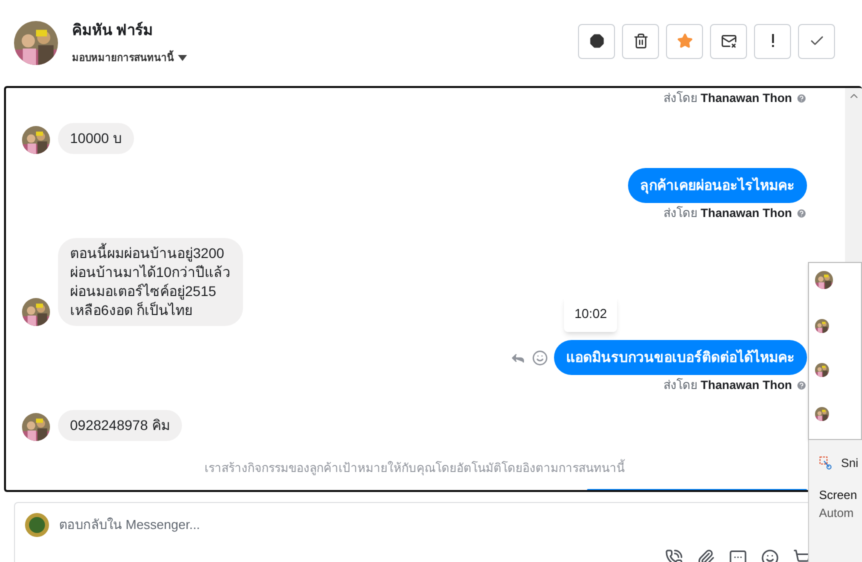 The image size is (862, 562). I want to click on outgoing-message: ลุกค้าเคยผ่อนอะไรไหมคะ, so click(717, 185).